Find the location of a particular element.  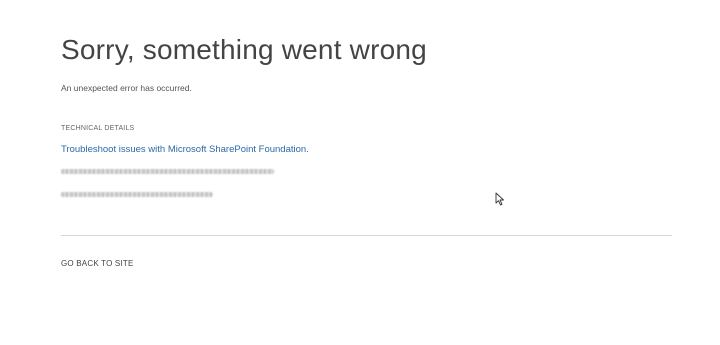

date-time-blurred is located at coordinates (137, 194).